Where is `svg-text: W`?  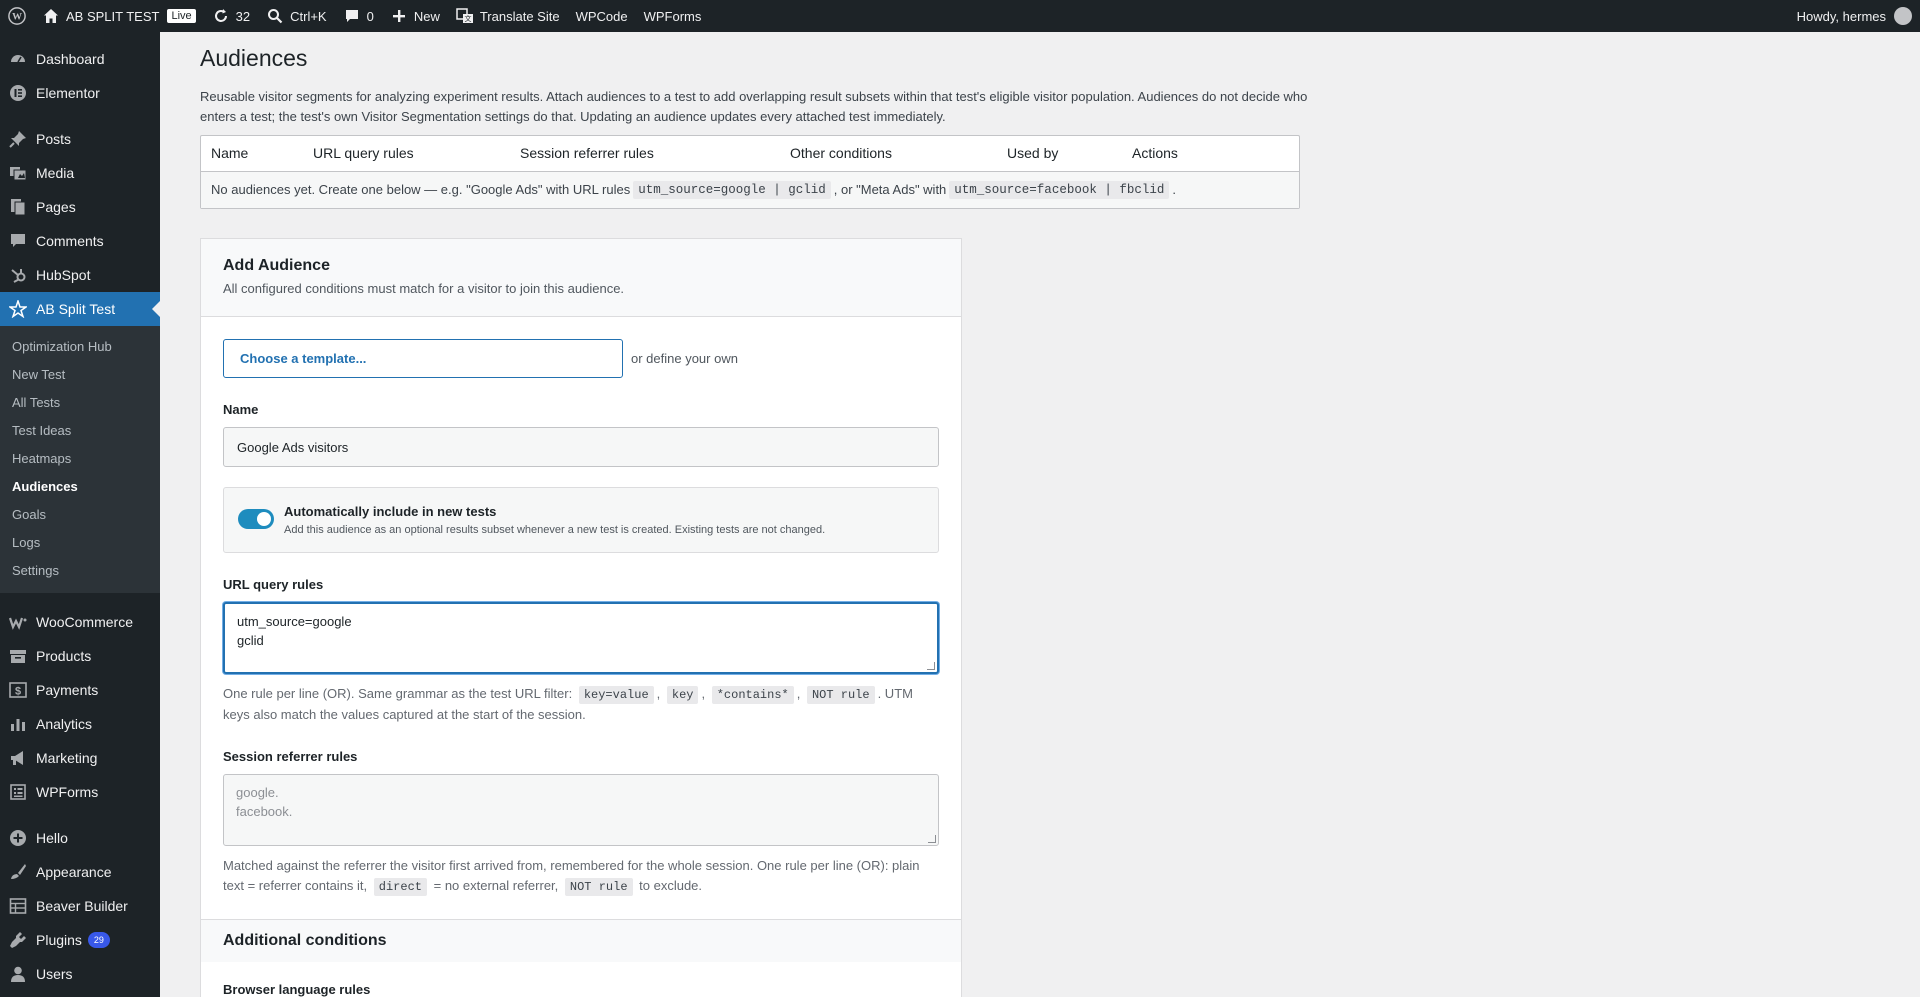
svg-text: W is located at coordinates (17, 17).